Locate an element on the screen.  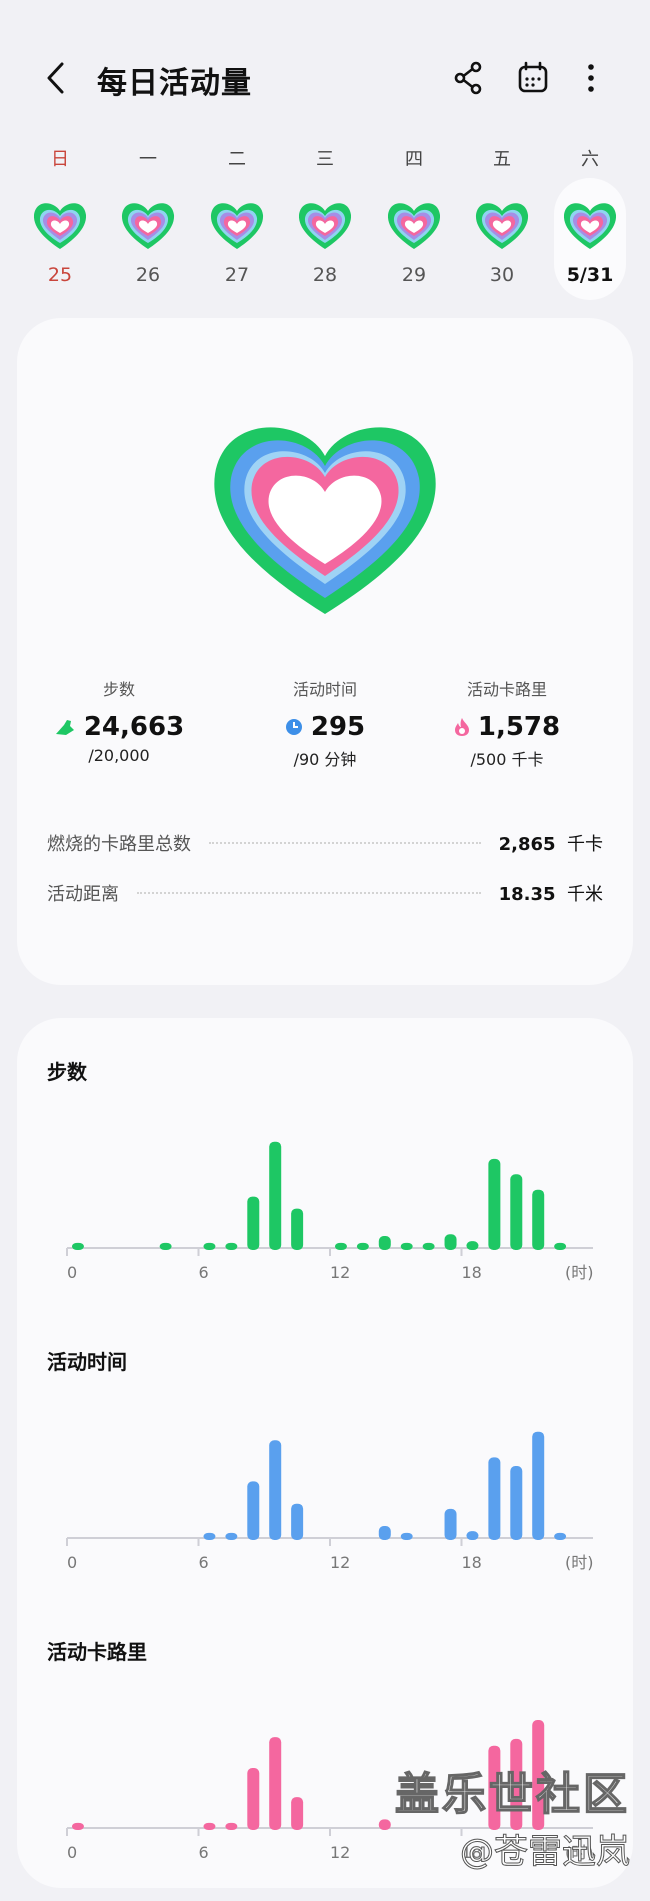
share-icon is located at coordinates (468, 78).